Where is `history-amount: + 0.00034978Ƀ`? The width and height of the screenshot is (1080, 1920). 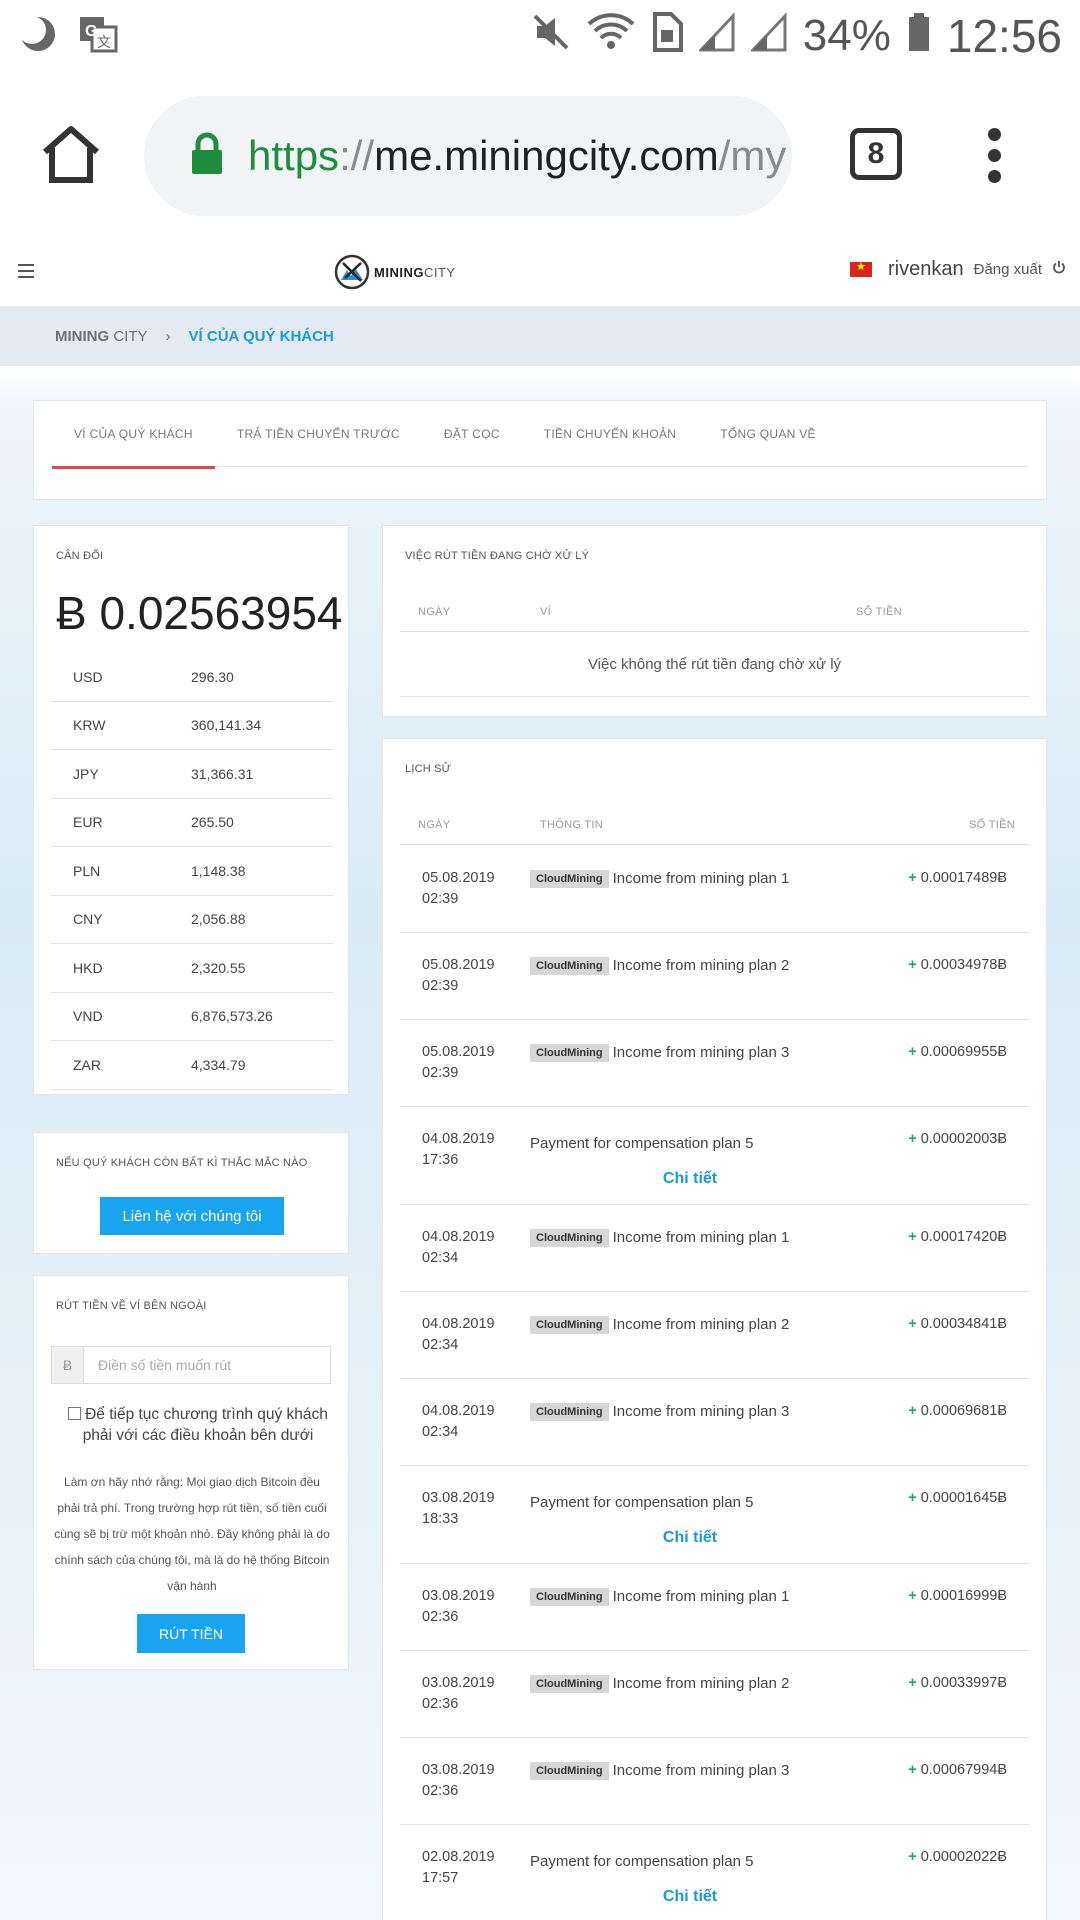 history-amount: + 0.00034978Ƀ is located at coordinates (957, 965).